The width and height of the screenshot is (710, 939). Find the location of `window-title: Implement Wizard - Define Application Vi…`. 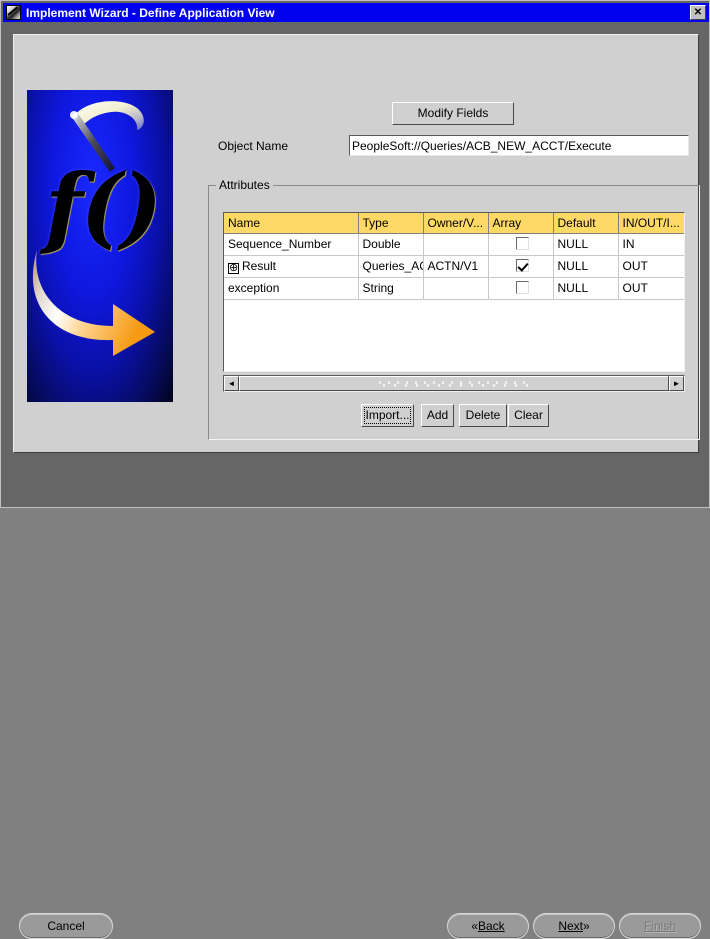

window-title: Implement Wizard - Define Application Vi… is located at coordinates (150, 12).